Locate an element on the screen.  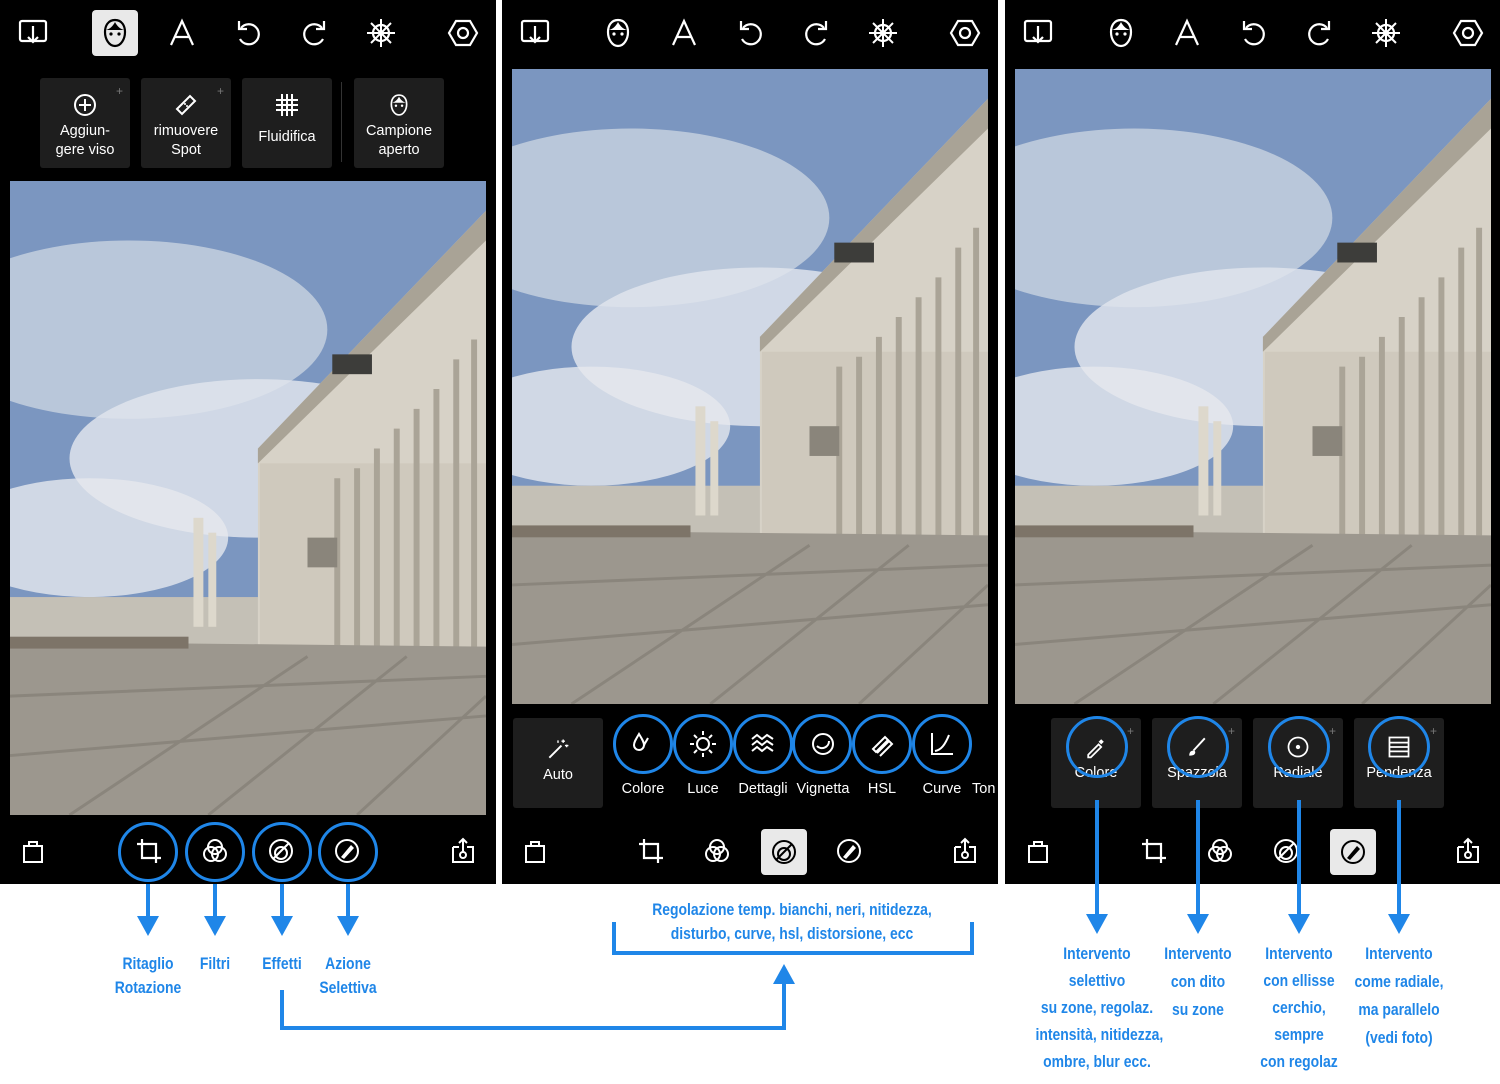
liquify-tool: Fluidifica is located at coordinates (287, 123).